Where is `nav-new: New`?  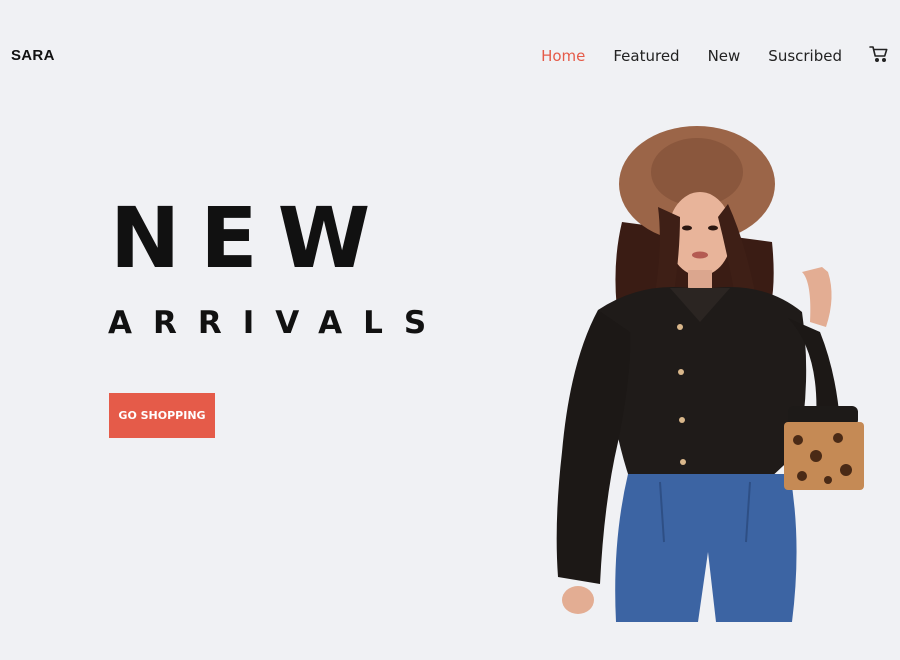 nav-new: New is located at coordinates (724, 56).